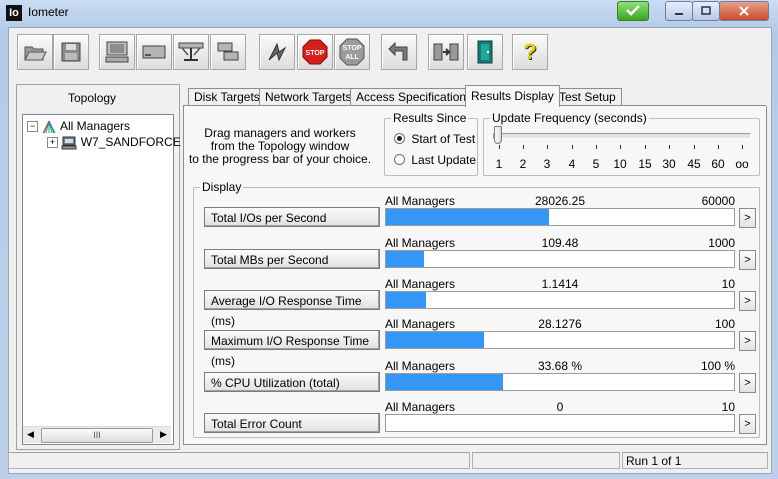  I want to click on collapse-icon: −, so click(32, 127).